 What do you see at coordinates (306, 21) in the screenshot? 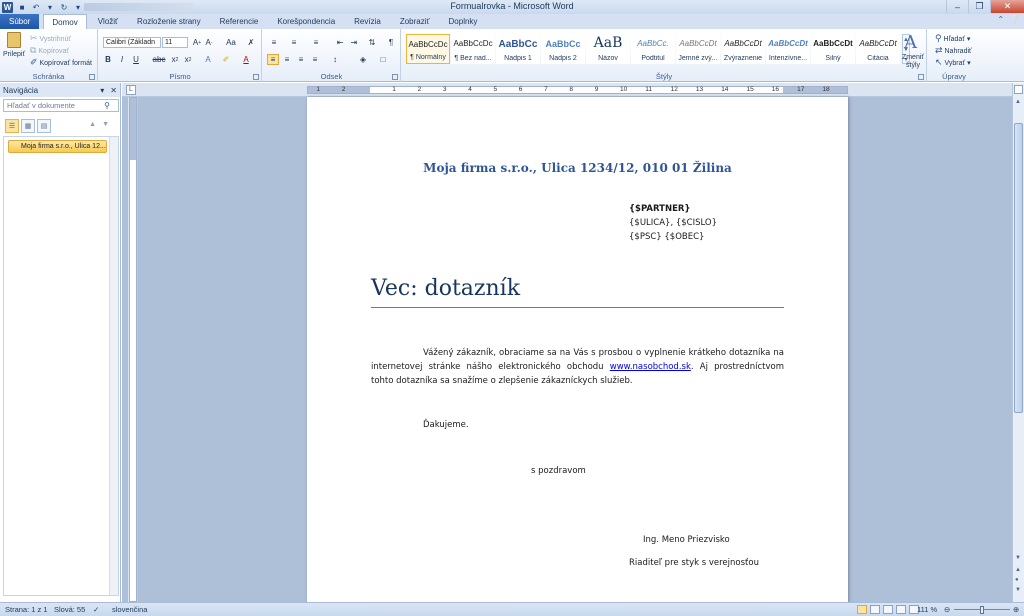
I see `tab-mailings: Korešpondencia` at bounding box center [306, 21].